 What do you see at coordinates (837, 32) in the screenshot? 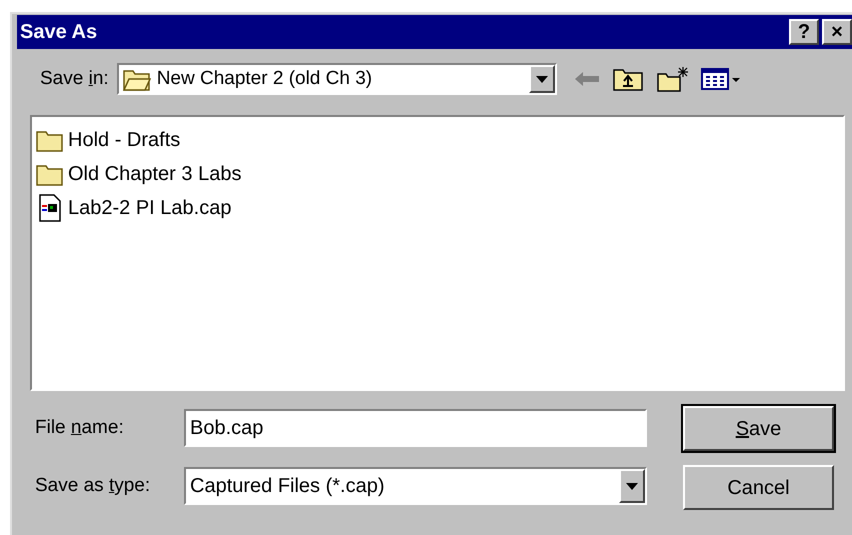
I see `close-button: ×` at bounding box center [837, 32].